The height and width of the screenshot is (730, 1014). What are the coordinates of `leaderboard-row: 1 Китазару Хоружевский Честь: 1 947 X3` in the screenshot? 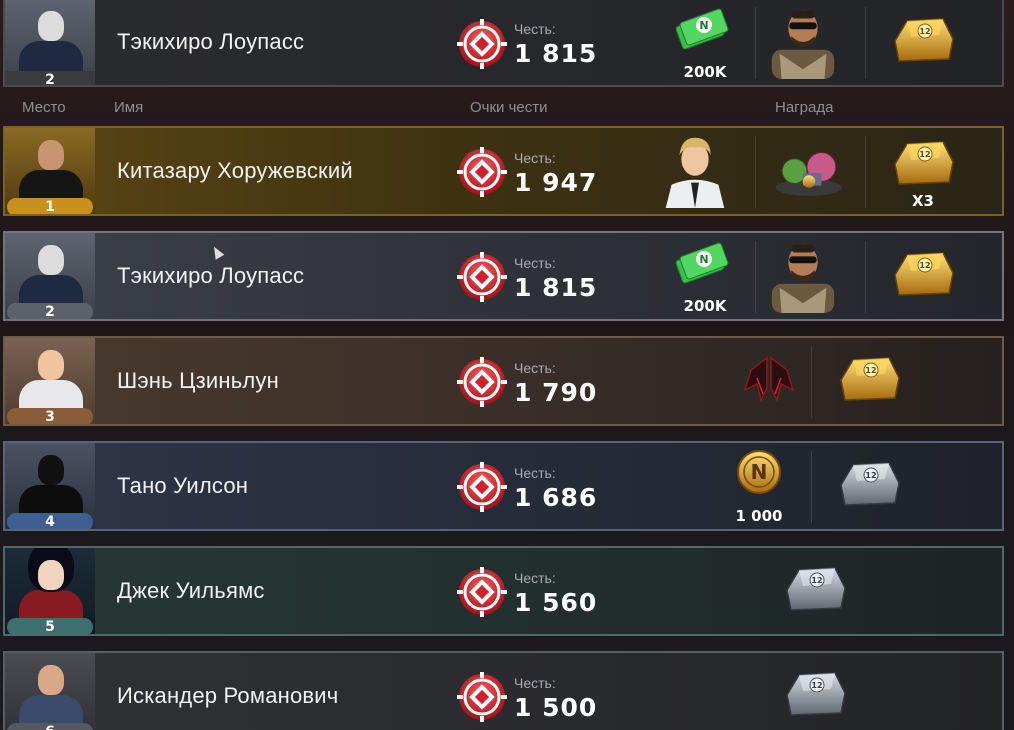 It's located at (503, 171).